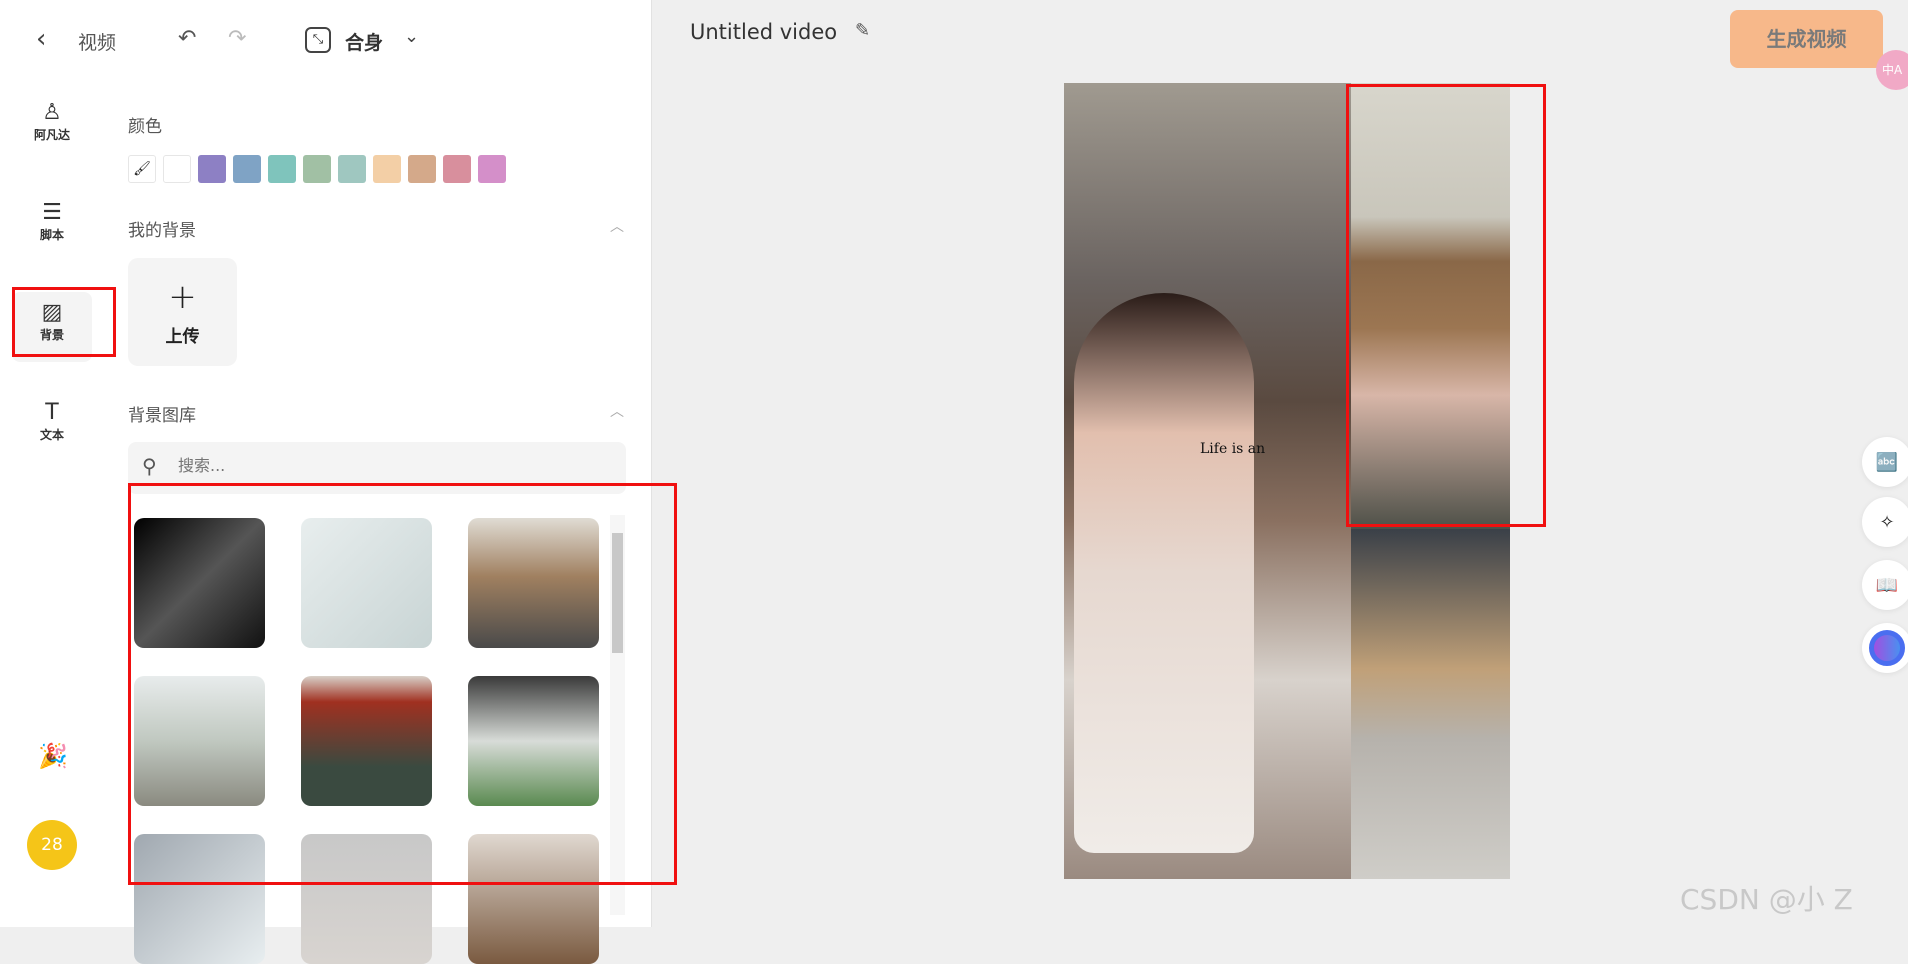  I want to click on nav-text: T 文本, so click(52, 421).